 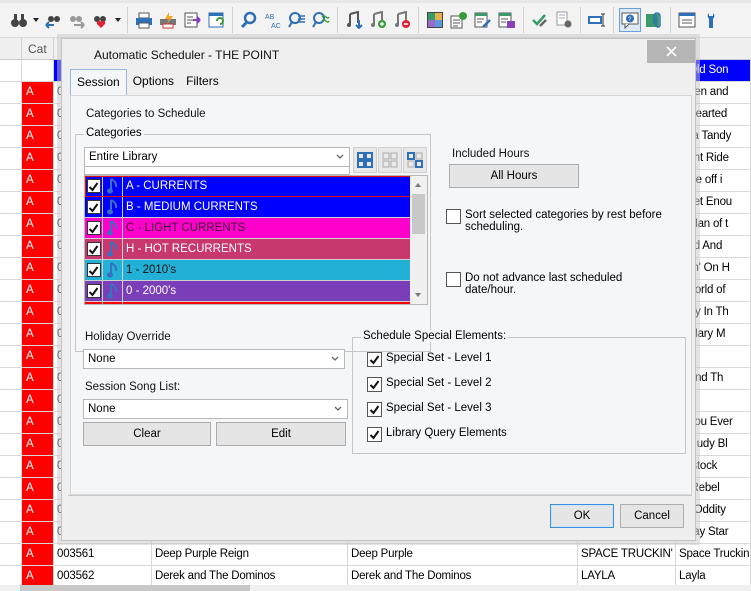 I want to click on print-button, so click(x=144, y=20).